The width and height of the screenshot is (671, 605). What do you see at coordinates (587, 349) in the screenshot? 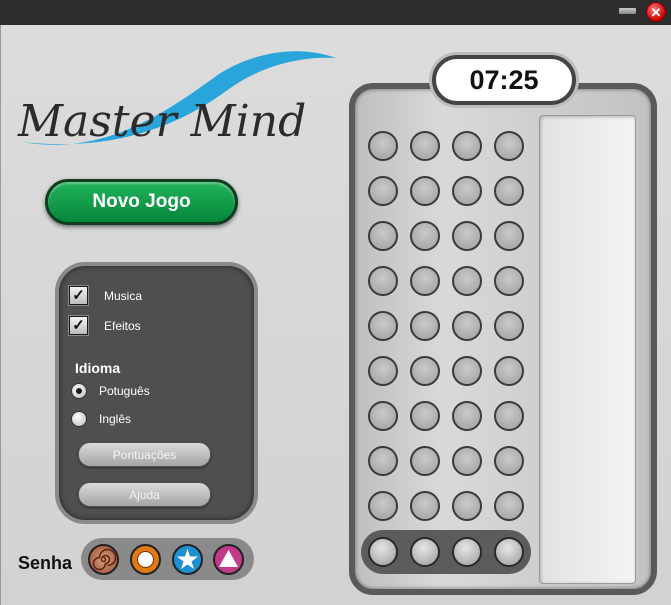
I see `feedback-panel` at bounding box center [587, 349].